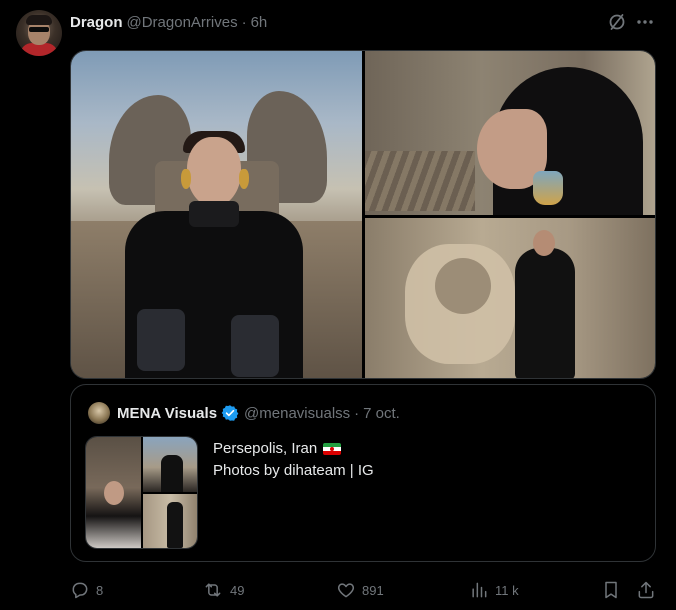 This screenshot has width=676, height=610. I want to click on more-options-button, so click(645, 22).